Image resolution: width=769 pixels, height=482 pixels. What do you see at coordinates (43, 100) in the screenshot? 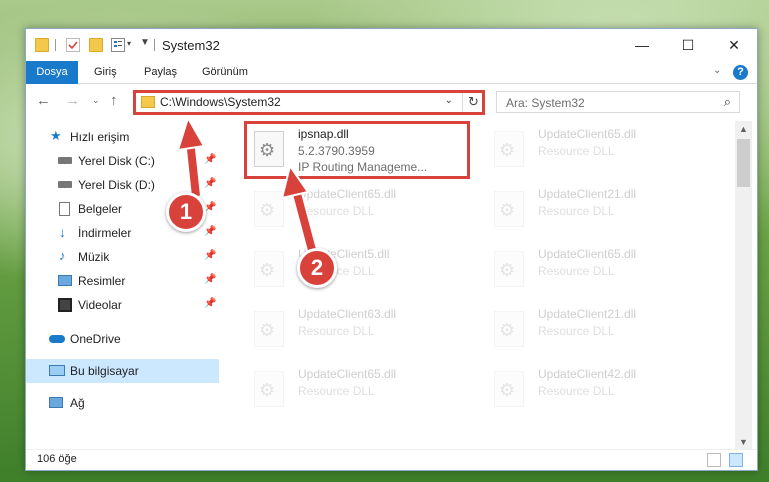
I see `back-arrow-icon: ←` at bounding box center [43, 100].